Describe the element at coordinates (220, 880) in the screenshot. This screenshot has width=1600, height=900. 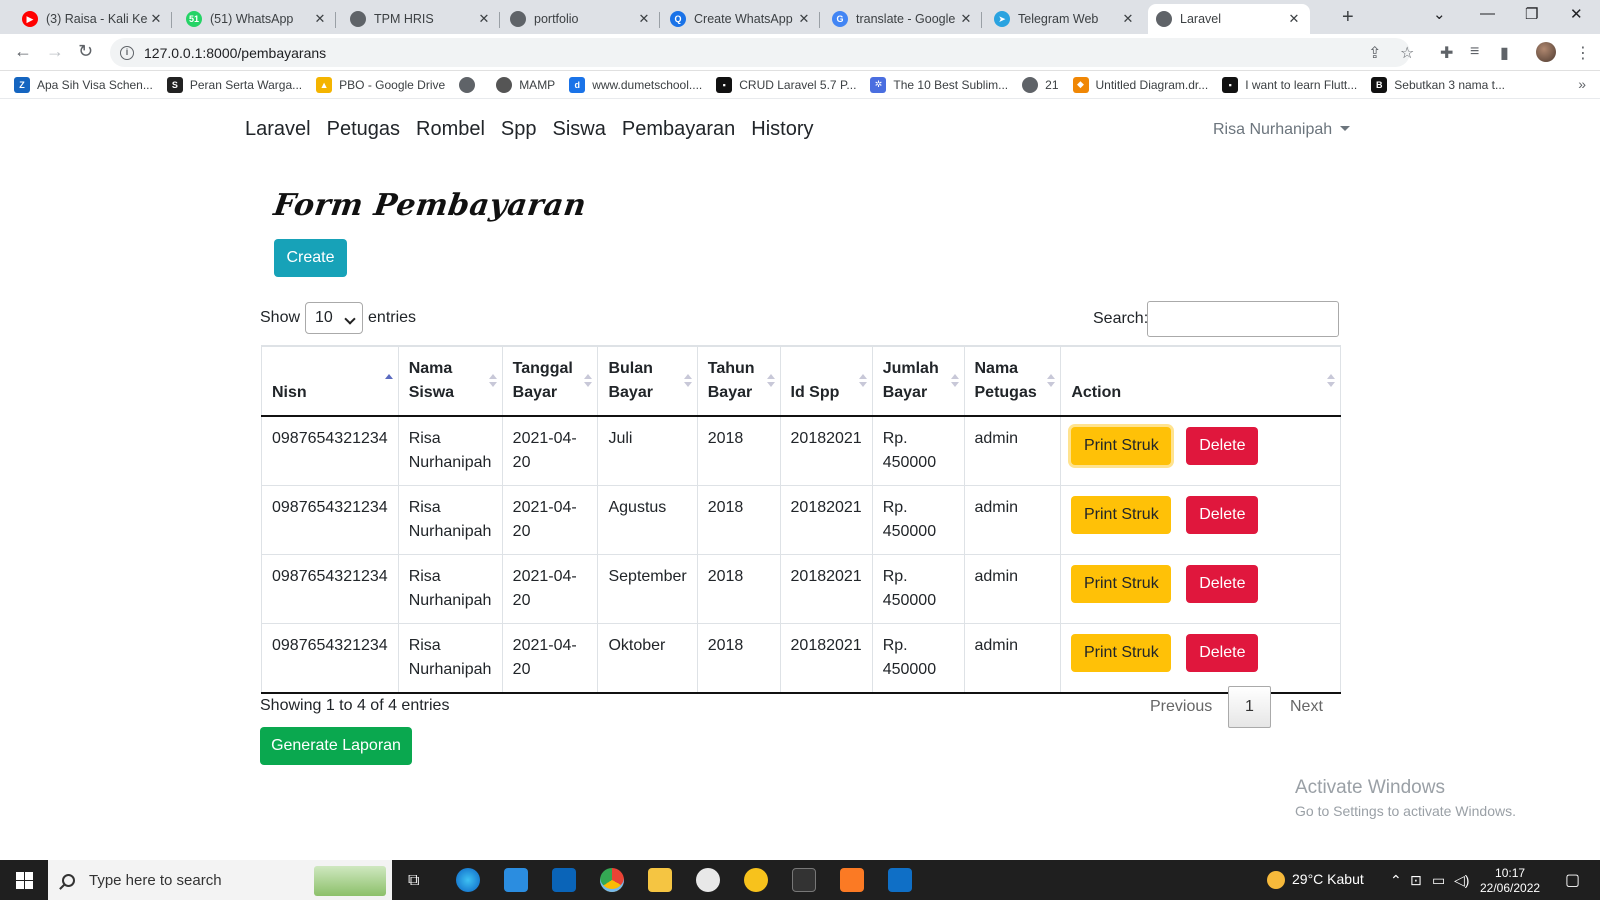
I see `taskbar-search: Type here to search` at that location.